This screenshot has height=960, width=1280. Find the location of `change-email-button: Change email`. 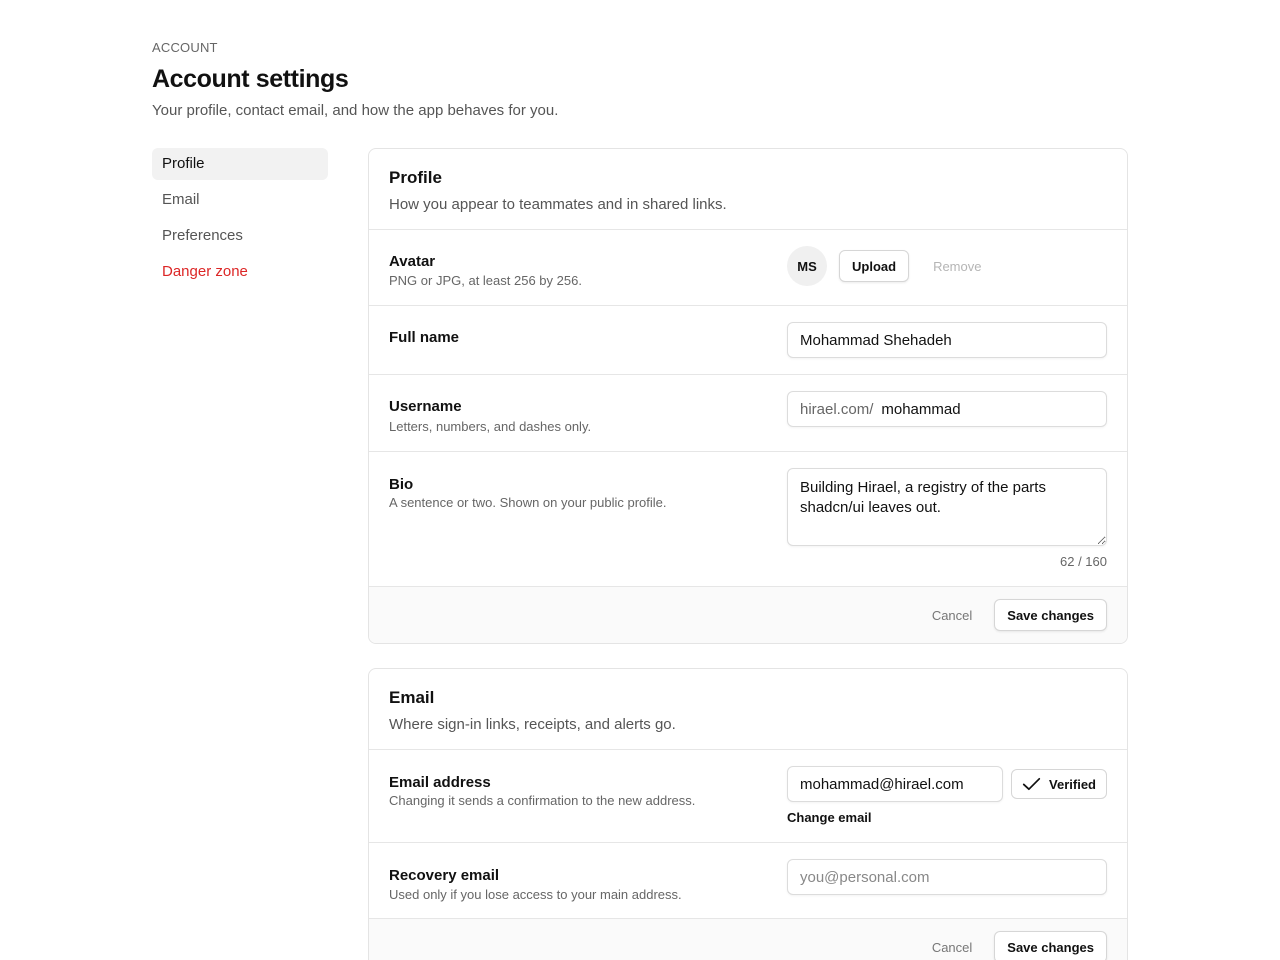

change-email-button: Change email is located at coordinates (829, 817).